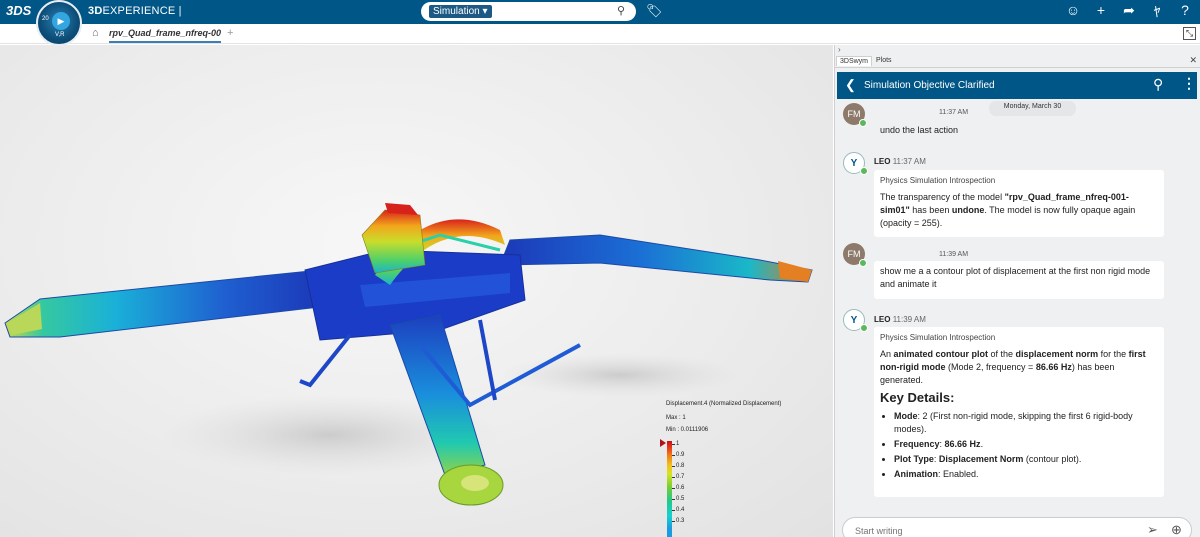 This screenshot has width=1200, height=537. What do you see at coordinates (460, 11) in the screenshot?
I see `search-scope-dropdown: Simulation ▾` at bounding box center [460, 11].